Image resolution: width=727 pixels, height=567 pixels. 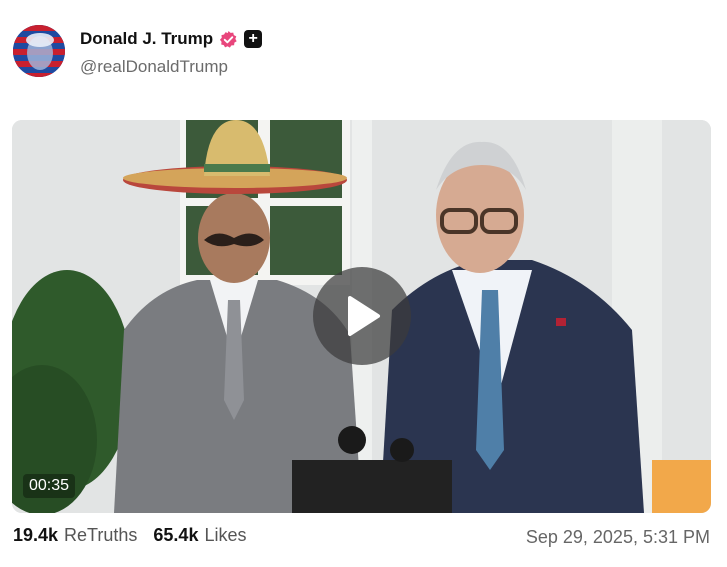 I want to click on likes-label: Likes, so click(x=225, y=535).